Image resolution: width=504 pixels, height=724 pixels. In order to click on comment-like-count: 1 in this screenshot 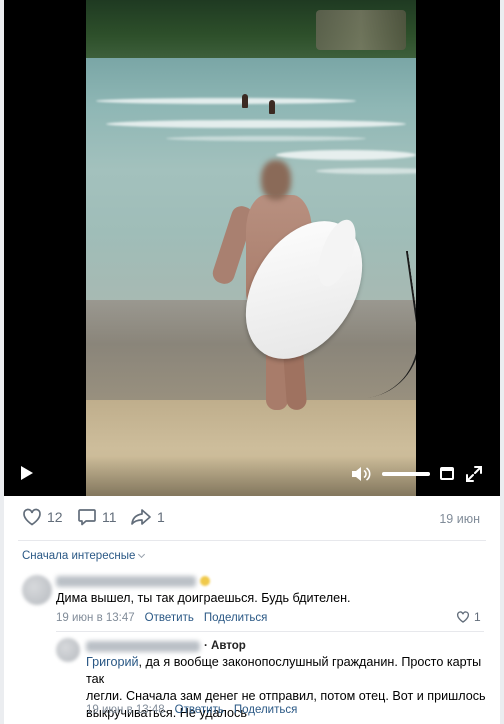, I will do `click(477, 617)`.